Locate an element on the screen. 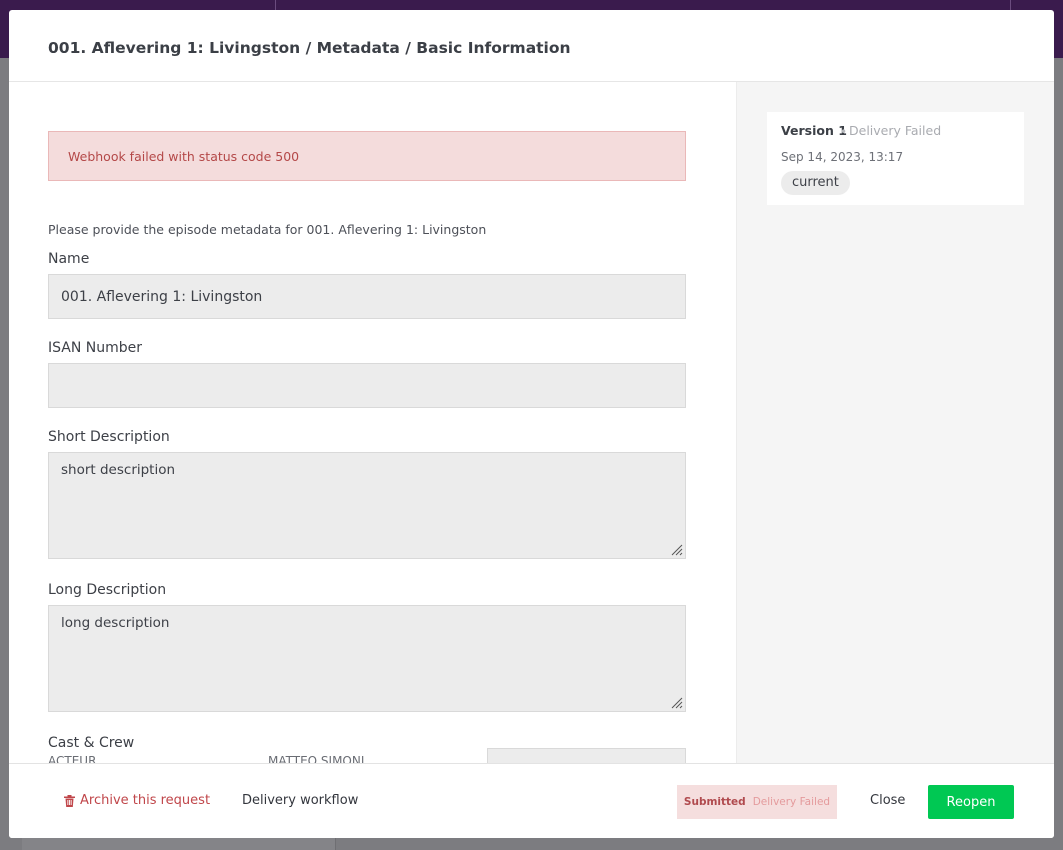 The height and width of the screenshot is (850, 1063). archive-request-button: Archive this request is located at coordinates (137, 800).